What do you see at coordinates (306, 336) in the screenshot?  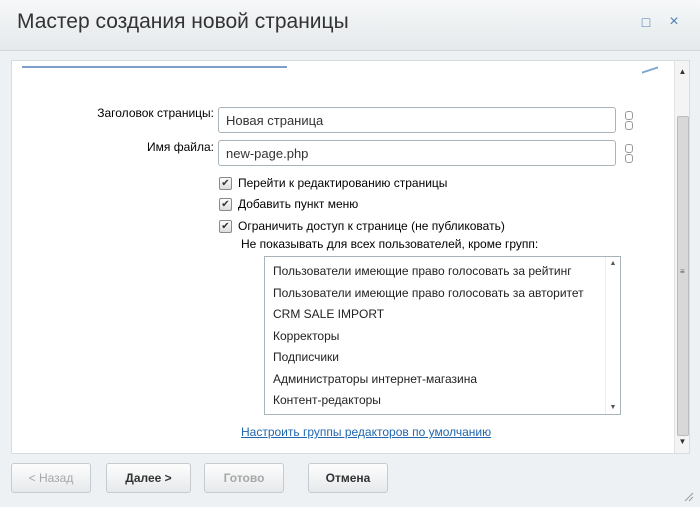 I see `list-item: Корректоры` at bounding box center [306, 336].